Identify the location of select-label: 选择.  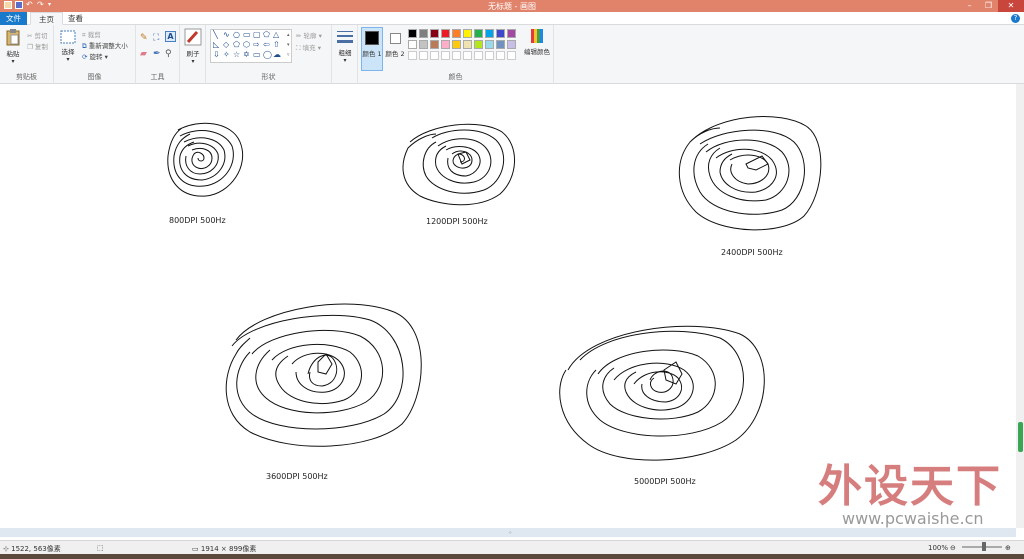
(68, 52).